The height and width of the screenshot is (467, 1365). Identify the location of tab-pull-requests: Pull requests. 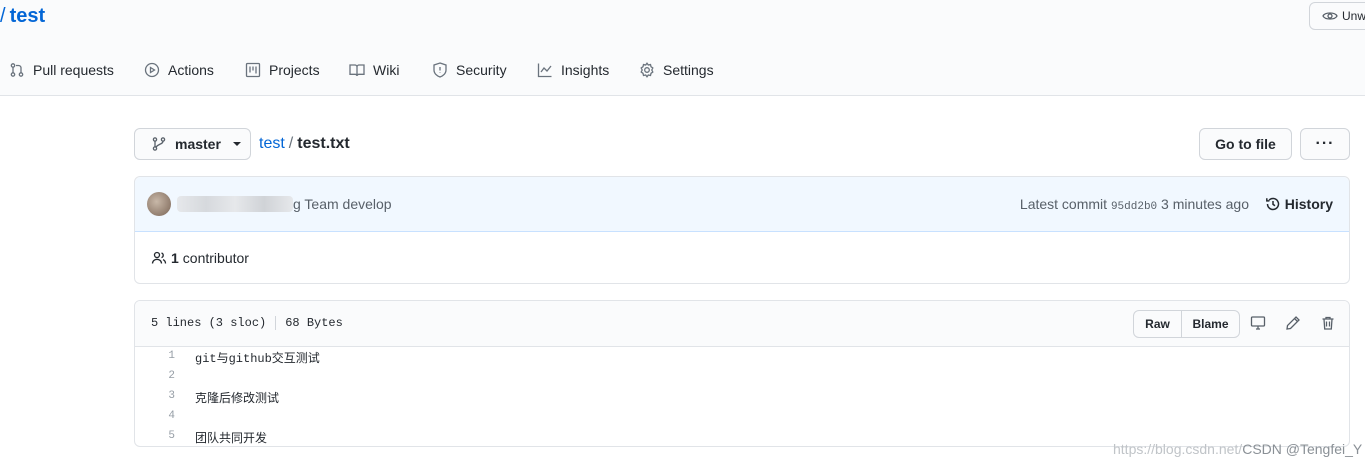
(61, 70).